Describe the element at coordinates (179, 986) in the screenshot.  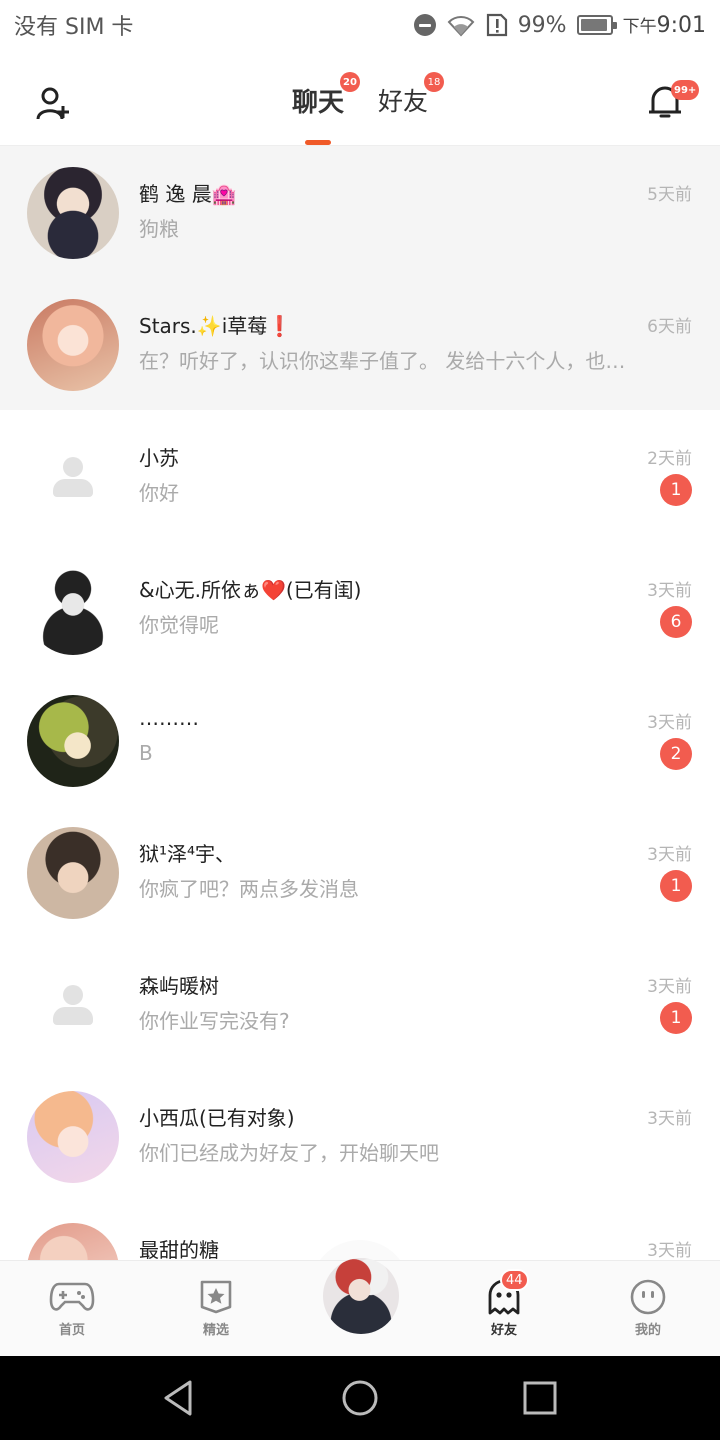
I see `chat-name: 森屿暖树` at that location.